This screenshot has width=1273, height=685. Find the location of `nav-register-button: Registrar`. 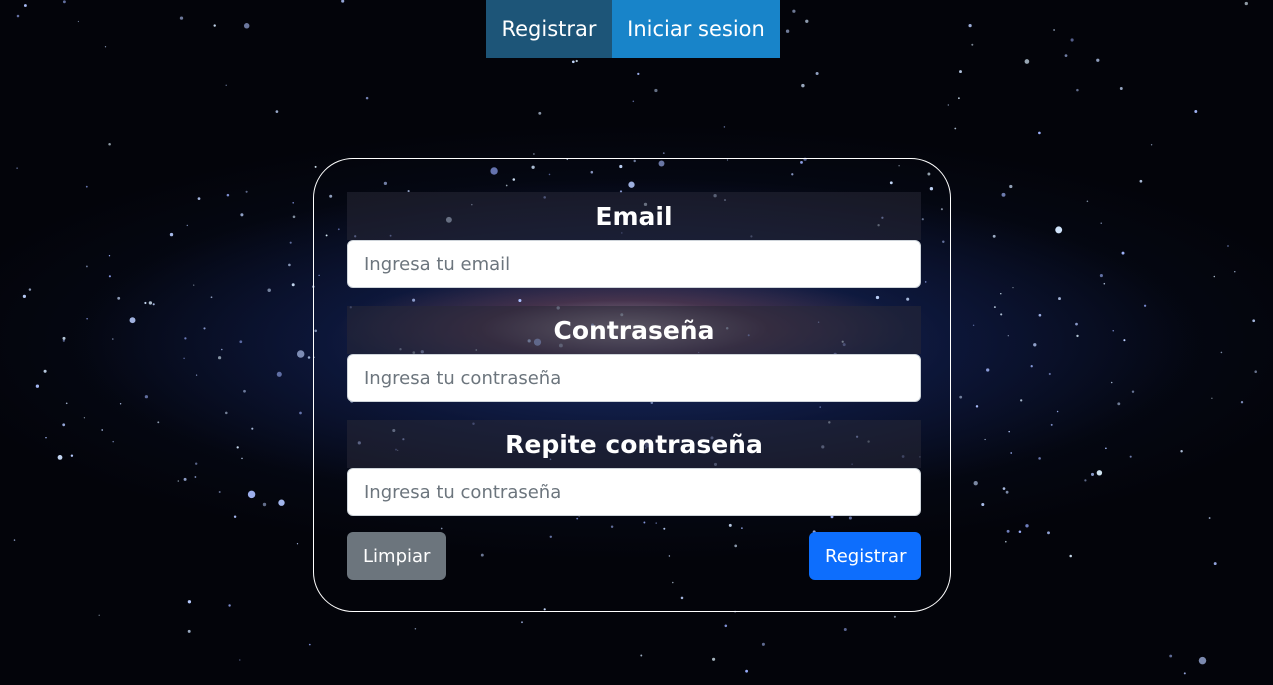

nav-register-button: Registrar is located at coordinates (549, 29).